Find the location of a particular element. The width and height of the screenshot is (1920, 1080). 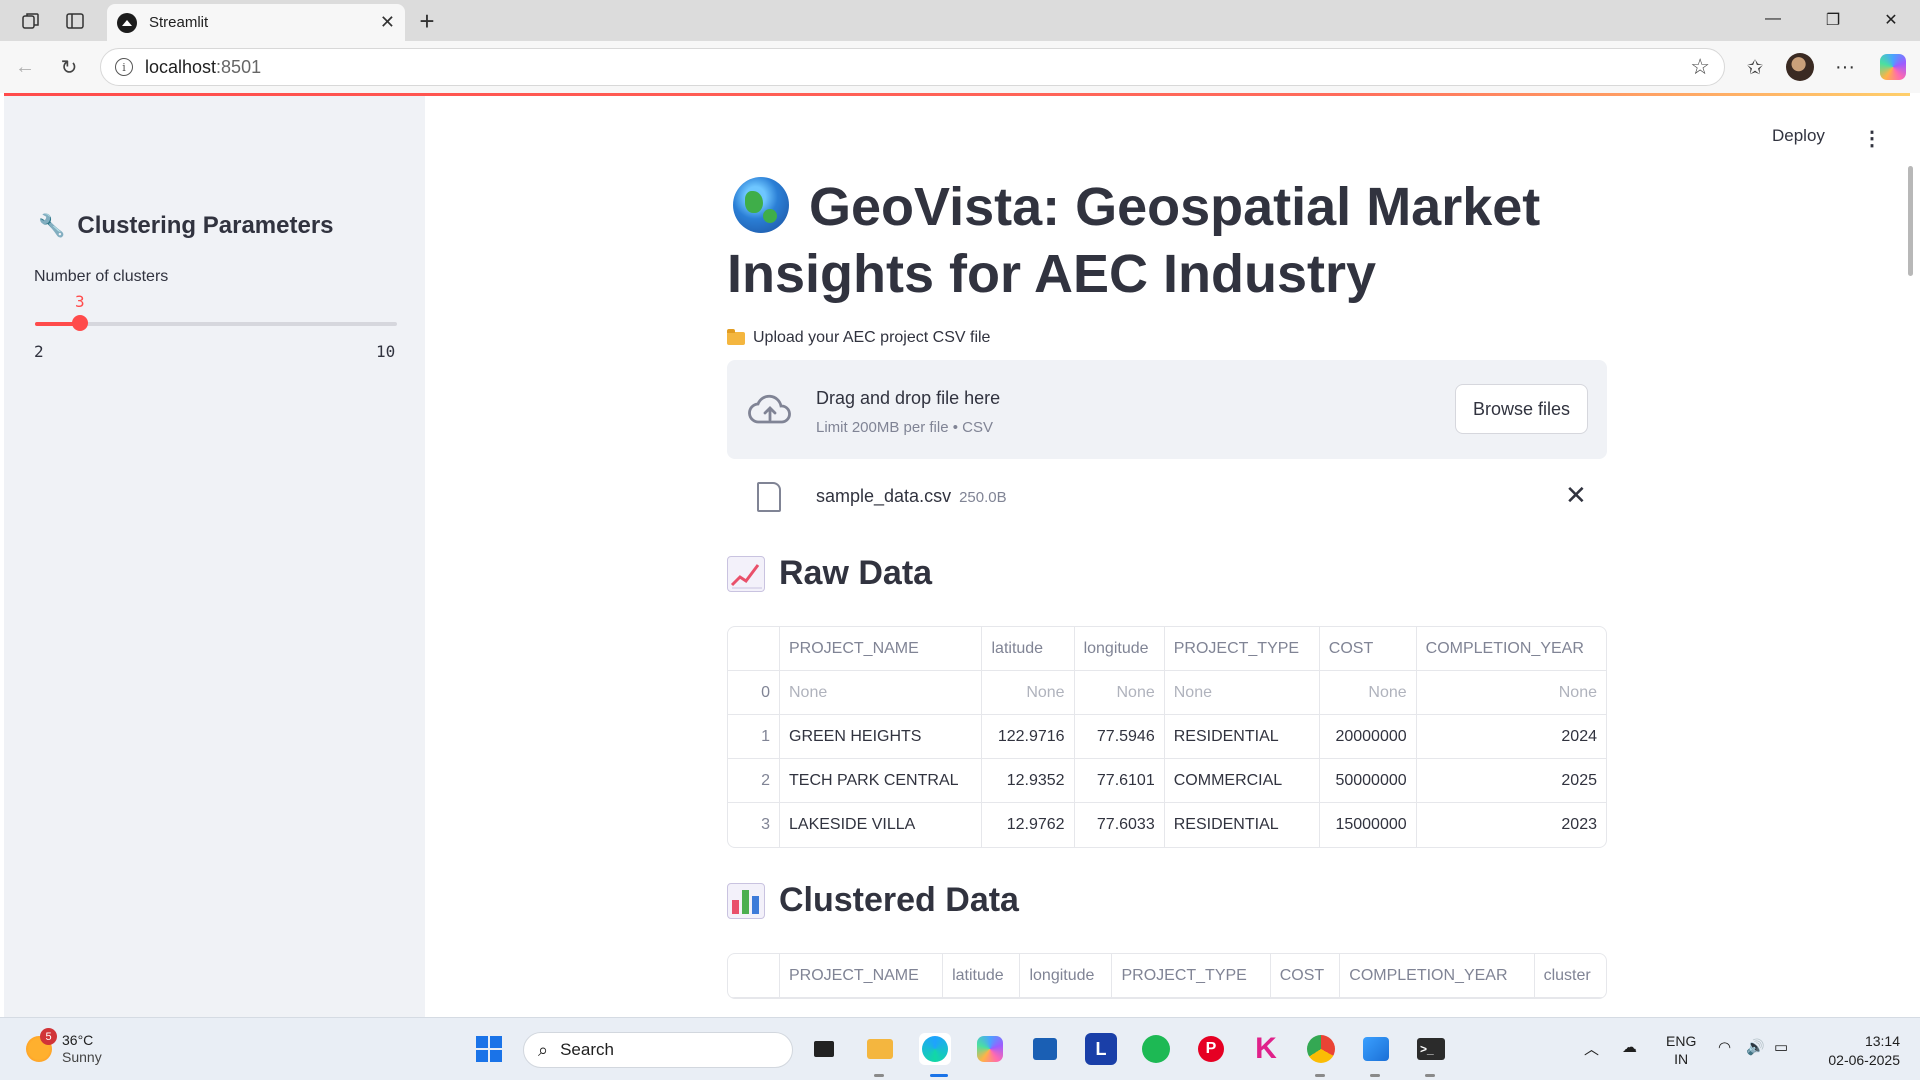

table-cell: 2025 is located at coordinates (1511, 781).